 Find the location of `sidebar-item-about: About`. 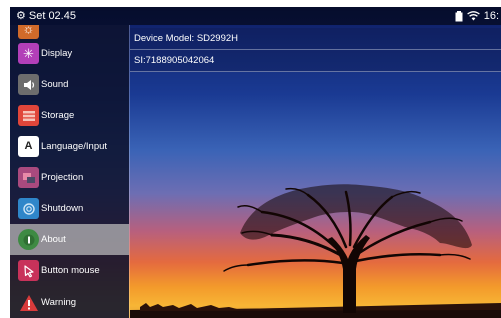

sidebar-item-about: About is located at coordinates (69, 239).